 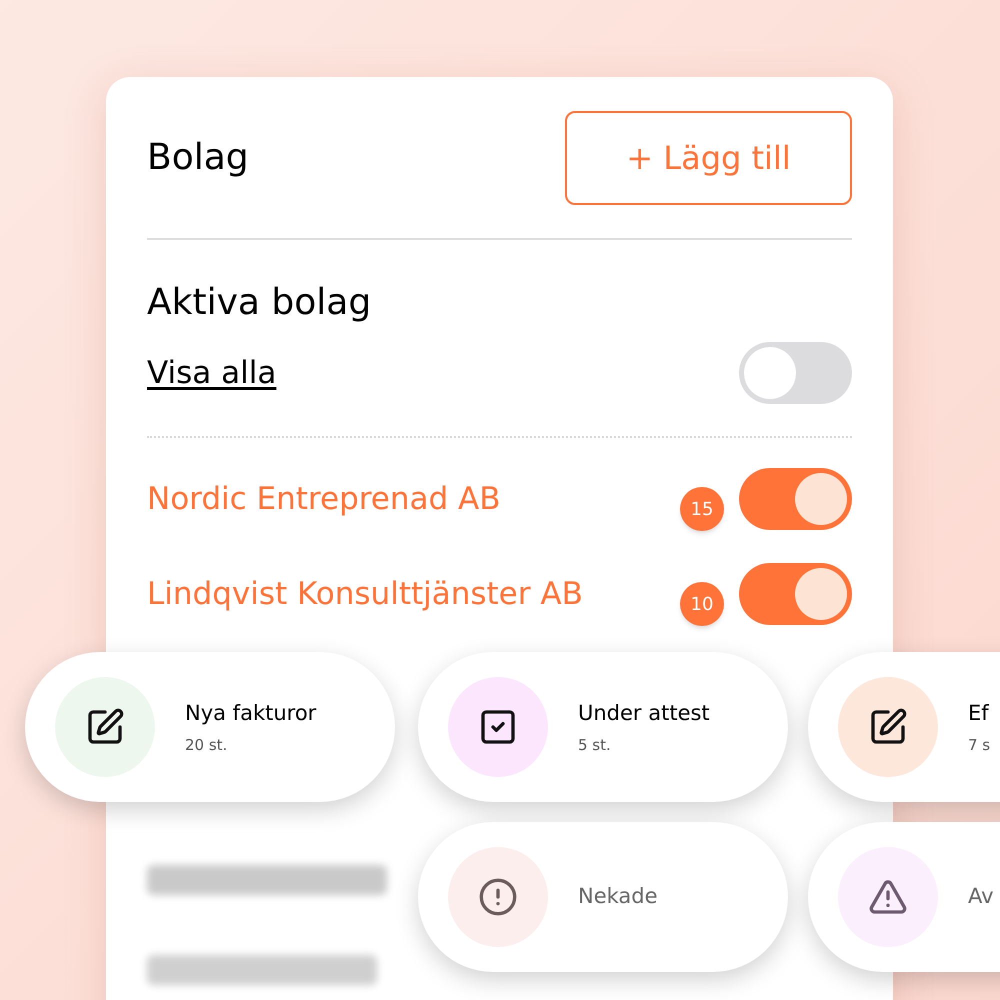 I want to click on status-pill: Under attest 5 st., so click(x=603, y=727).